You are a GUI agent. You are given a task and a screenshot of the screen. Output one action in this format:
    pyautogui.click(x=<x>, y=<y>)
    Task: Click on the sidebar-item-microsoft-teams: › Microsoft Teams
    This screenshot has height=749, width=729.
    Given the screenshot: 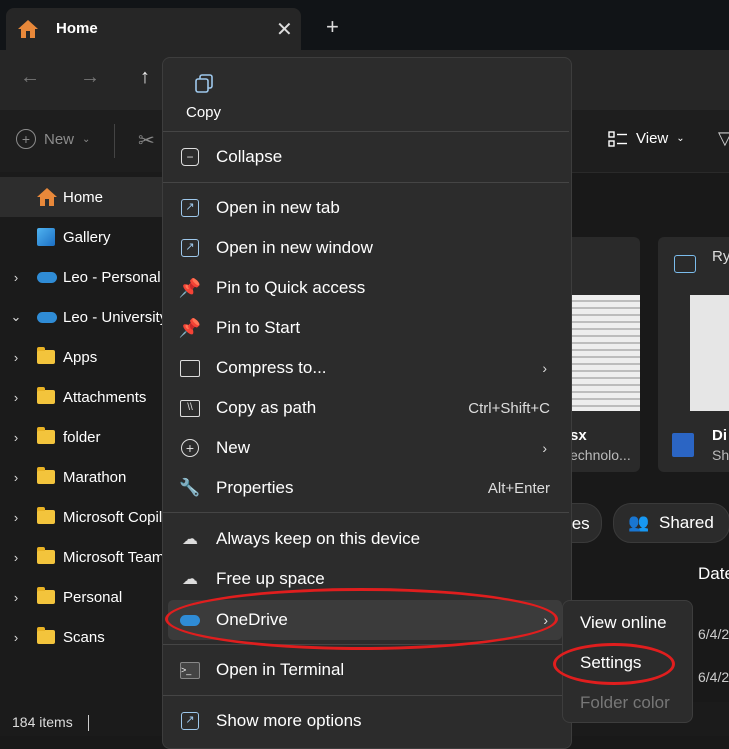 What is the action you would take?
    pyautogui.click(x=87, y=557)
    